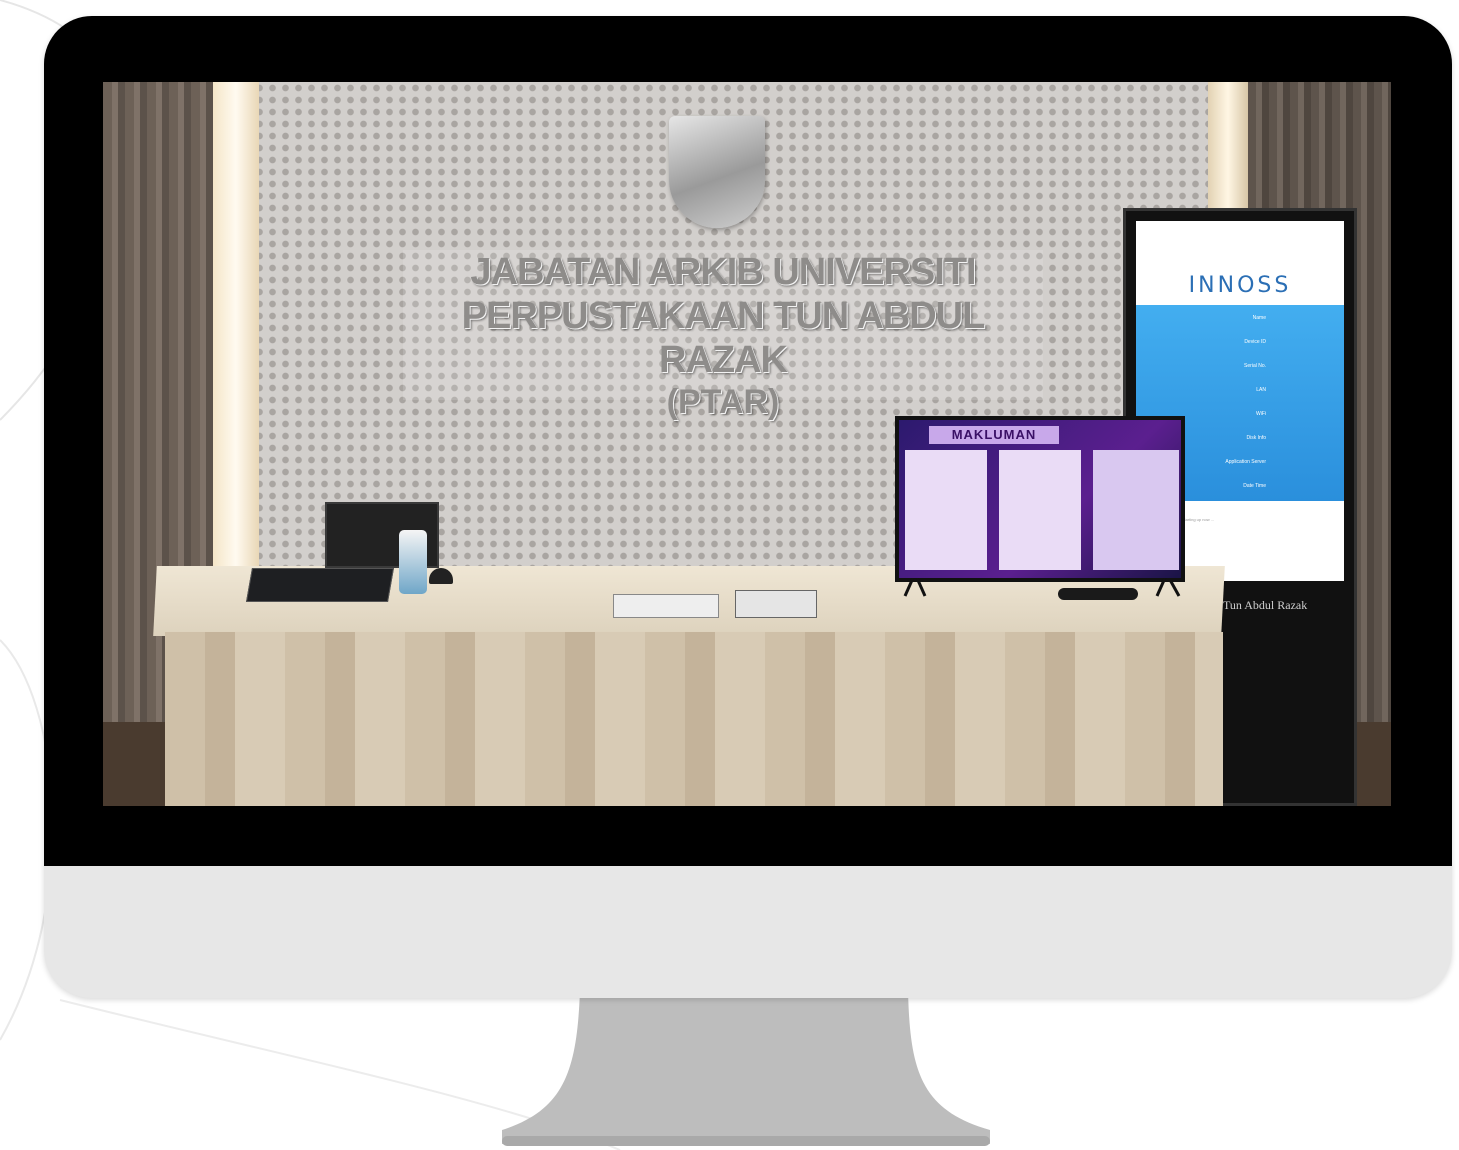 The width and height of the screenshot is (1459, 1150). What do you see at coordinates (1240, 285) in the screenshot?
I see `kiosk-brand-logo: INNOSS` at bounding box center [1240, 285].